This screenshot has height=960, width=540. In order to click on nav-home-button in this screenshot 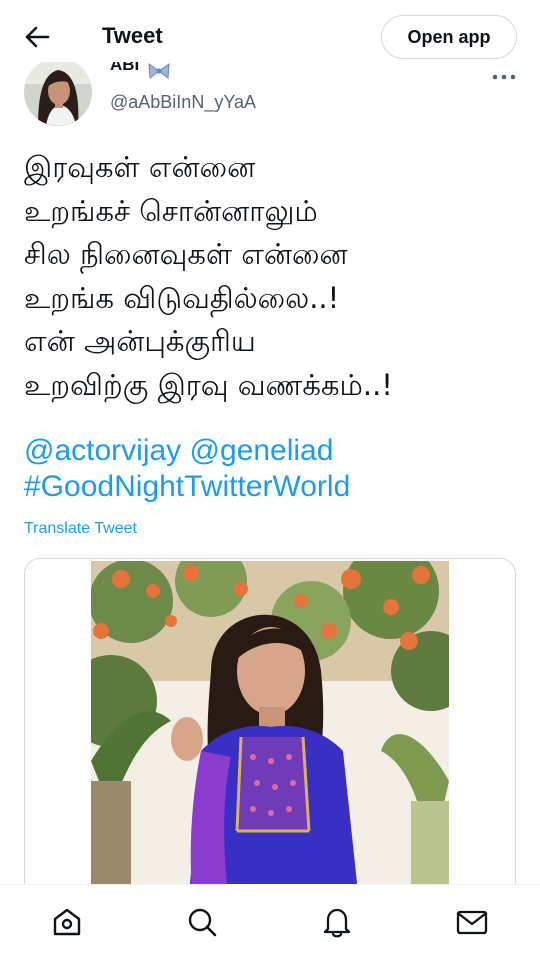, I will do `click(67, 922)`.